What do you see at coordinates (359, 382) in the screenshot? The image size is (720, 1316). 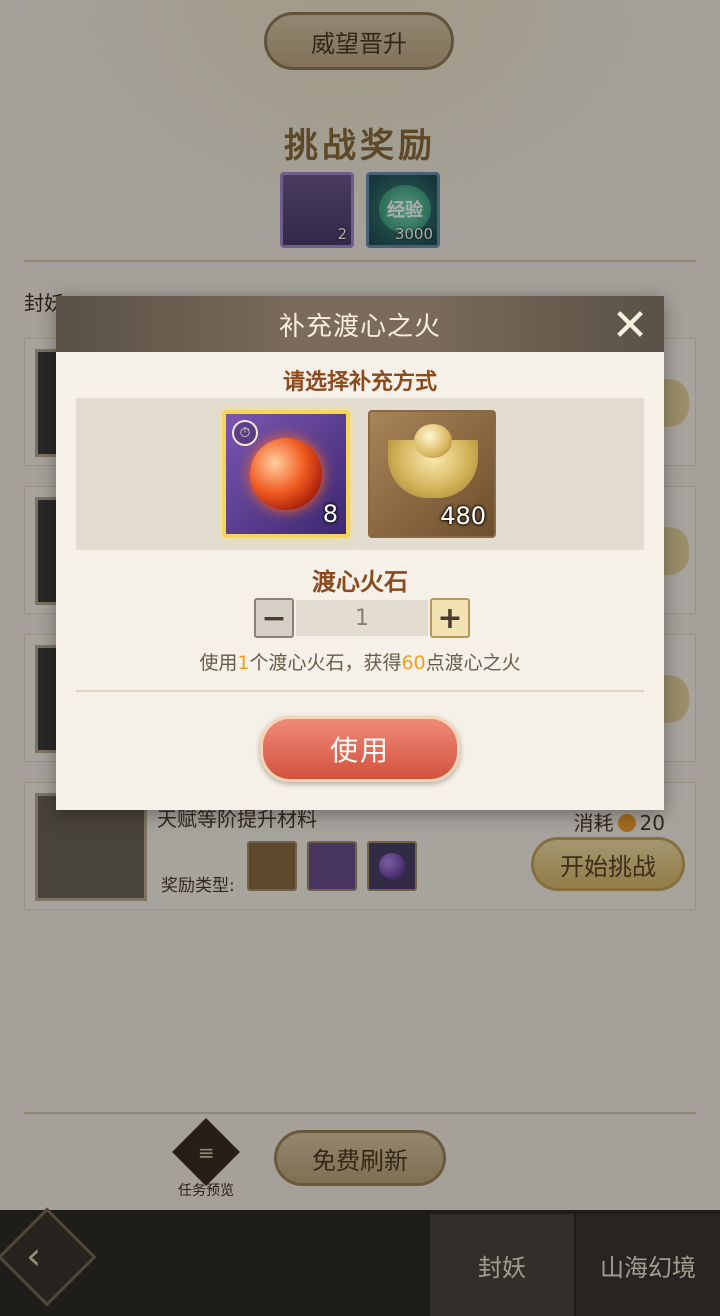 I see `dialog-subtitle: 请选择补充方式` at bounding box center [359, 382].